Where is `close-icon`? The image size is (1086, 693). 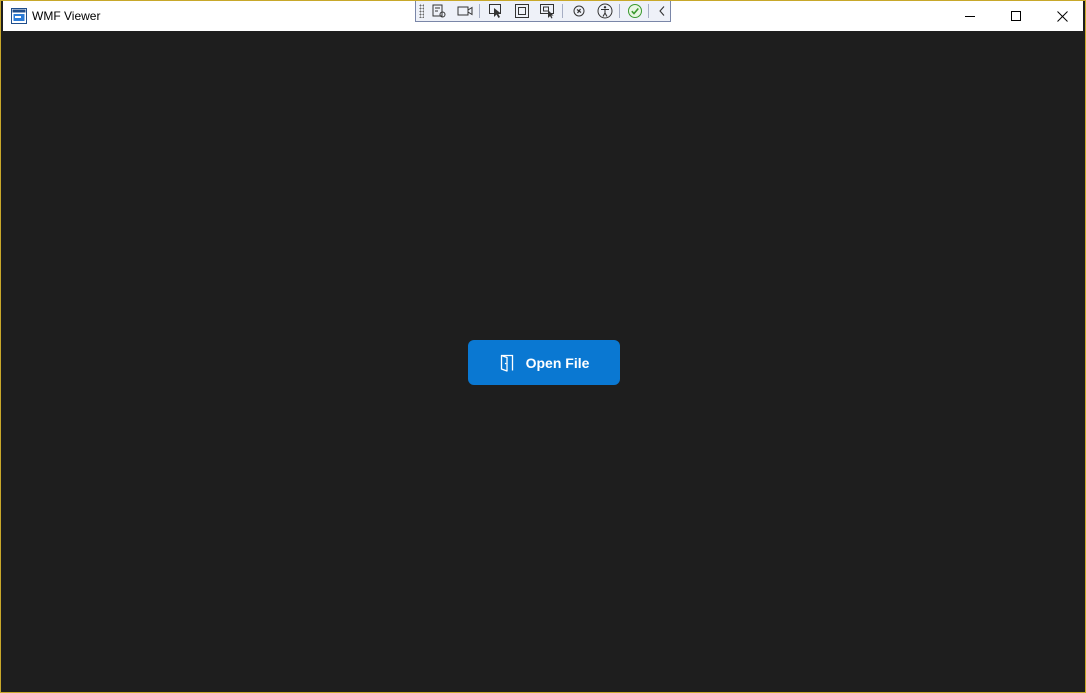
close-icon is located at coordinates (1062, 16).